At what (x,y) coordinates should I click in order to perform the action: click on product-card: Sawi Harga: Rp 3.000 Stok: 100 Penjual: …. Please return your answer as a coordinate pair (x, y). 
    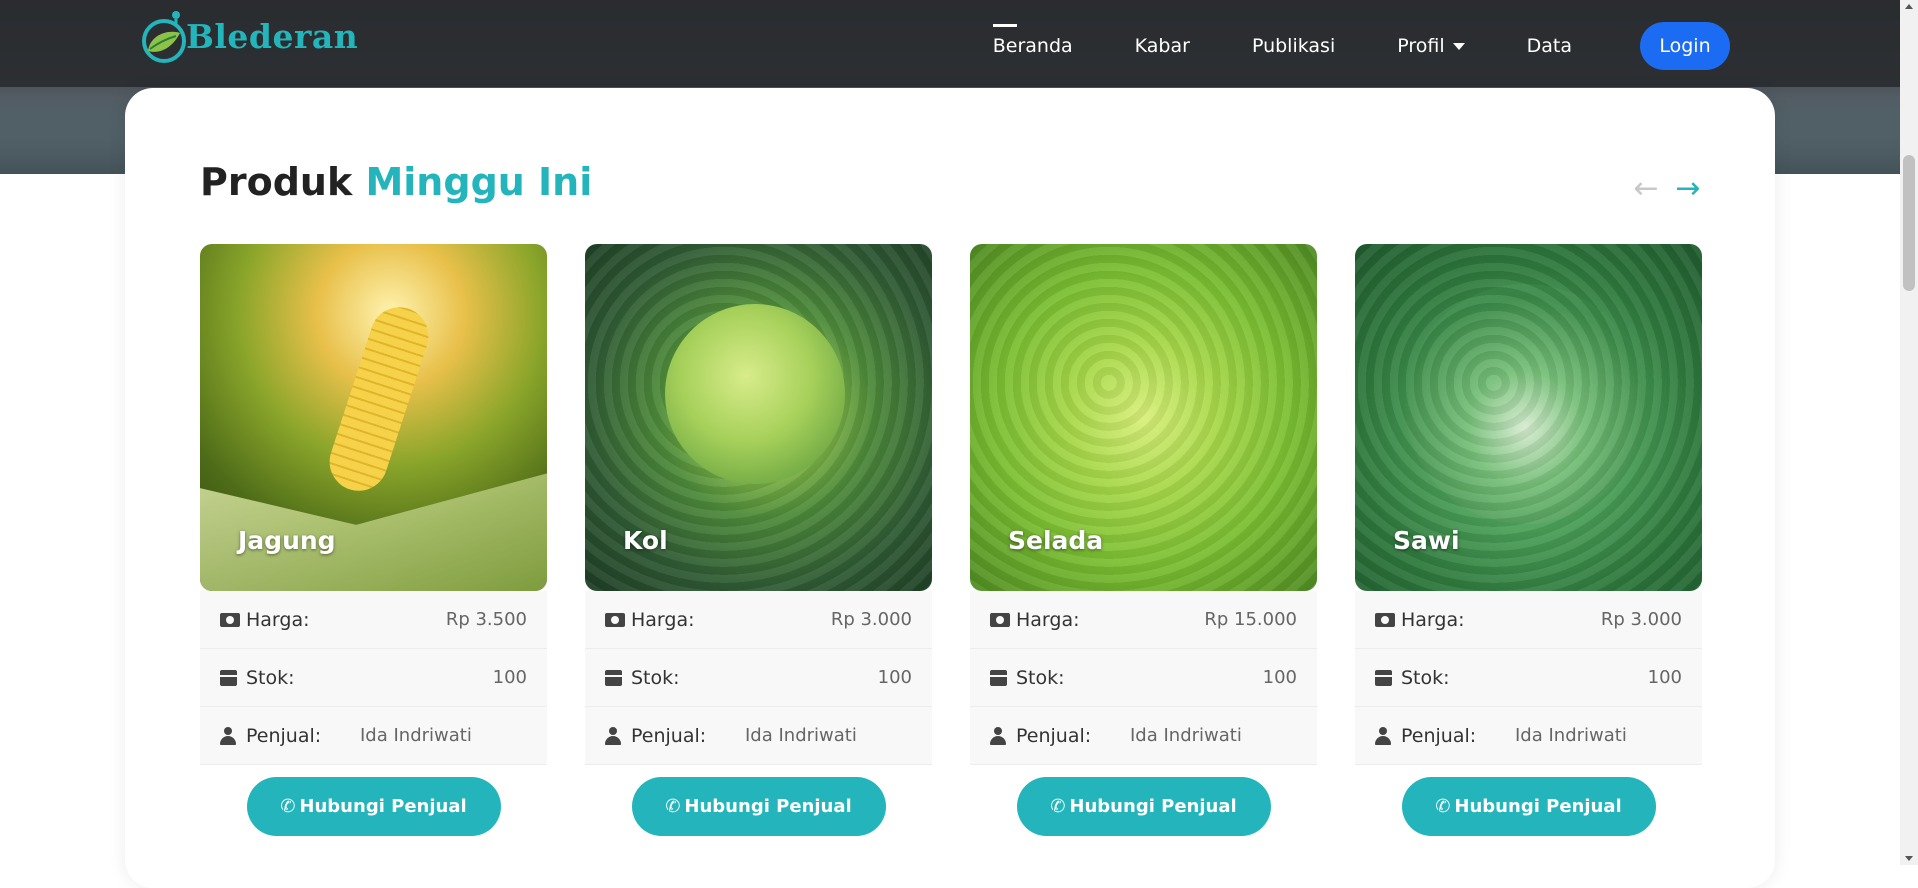
    Looking at the image, I should click on (1528, 540).